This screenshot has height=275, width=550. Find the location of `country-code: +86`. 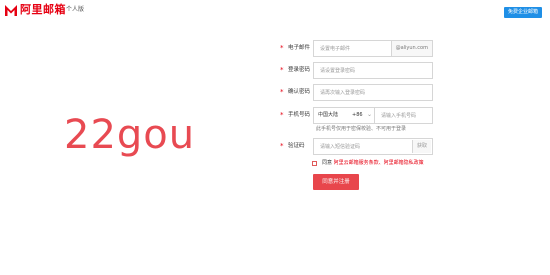

country-code: +86 is located at coordinates (357, 115).